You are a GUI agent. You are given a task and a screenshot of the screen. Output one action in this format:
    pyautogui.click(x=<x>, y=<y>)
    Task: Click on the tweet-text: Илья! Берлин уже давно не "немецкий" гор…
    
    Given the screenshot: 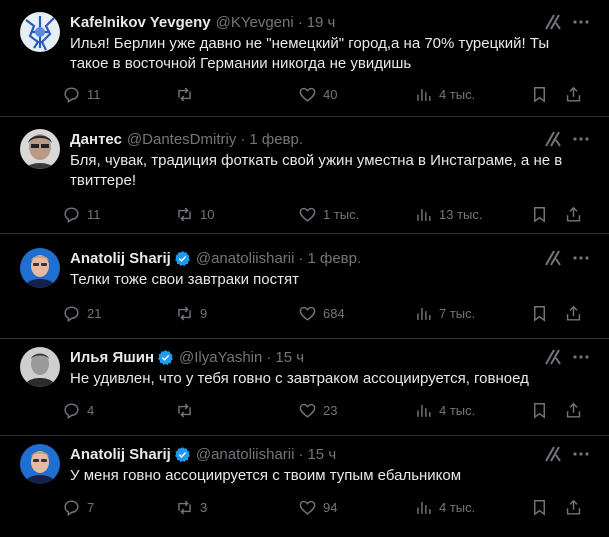 What is the action you would take?
    pyautogui.click(x=310, y=53)
    